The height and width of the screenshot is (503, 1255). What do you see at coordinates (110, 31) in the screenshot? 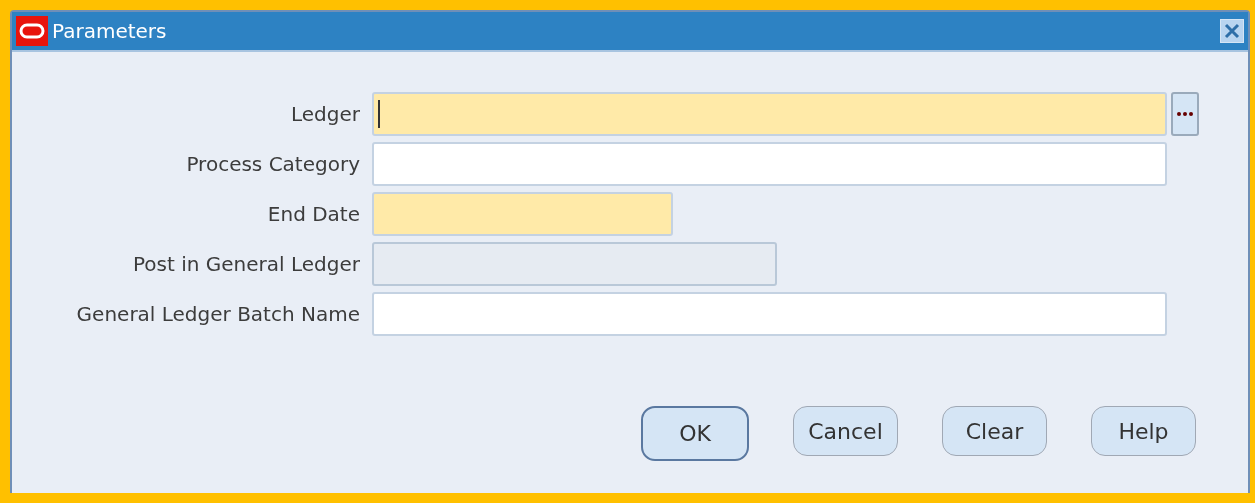
I see `window-title: Parameters` at bounding box center [110, 31].